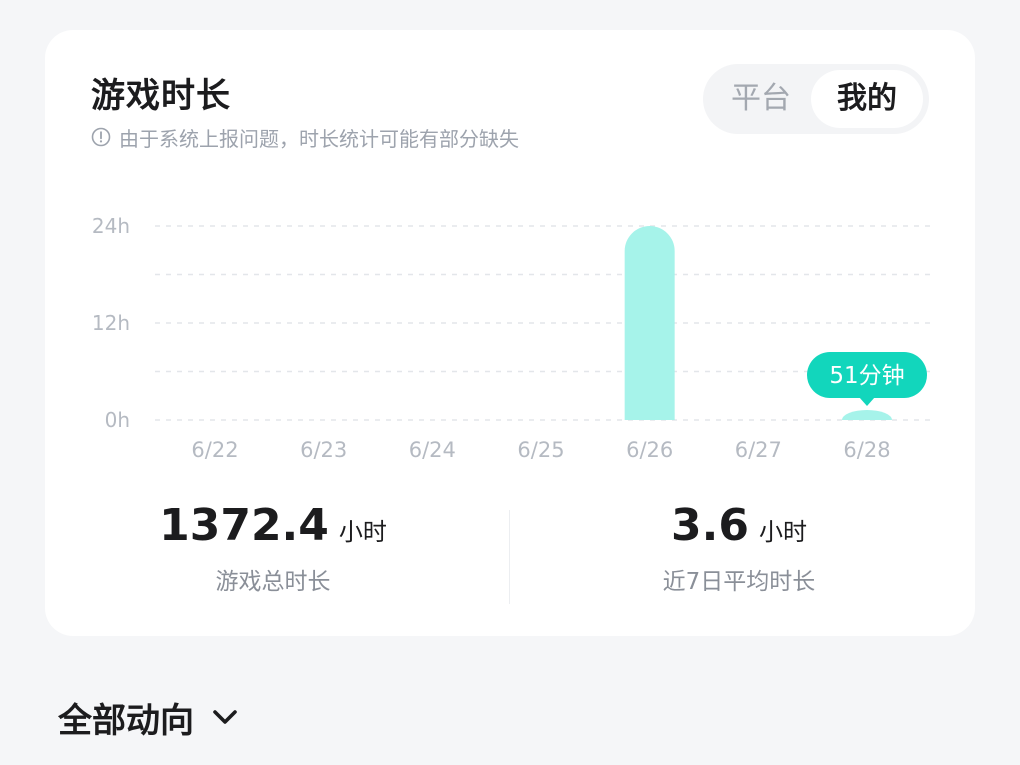 The image size is (1020, 765). Describe the element at coordinates (866, 376) in the screenshot. I see `tooltip-text: 51分钟` at that location.